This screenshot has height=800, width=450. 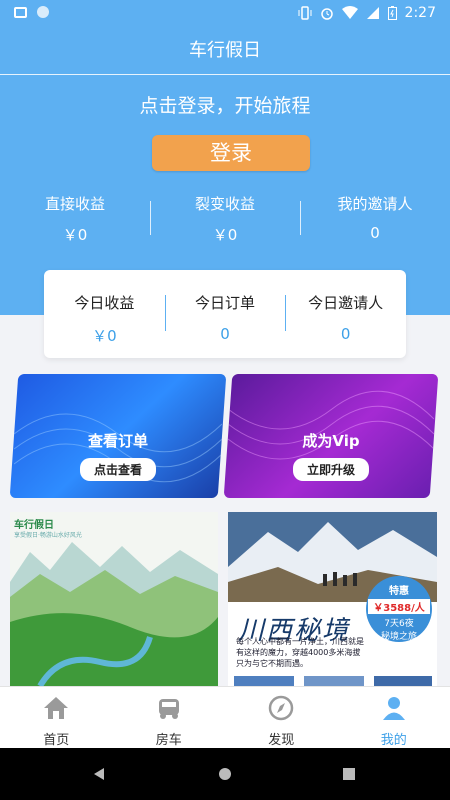 What do you see at coordinates (224, 204) in the screenshot?
I see `stat-label: 裂变收益` at bounding box center [224, 204].